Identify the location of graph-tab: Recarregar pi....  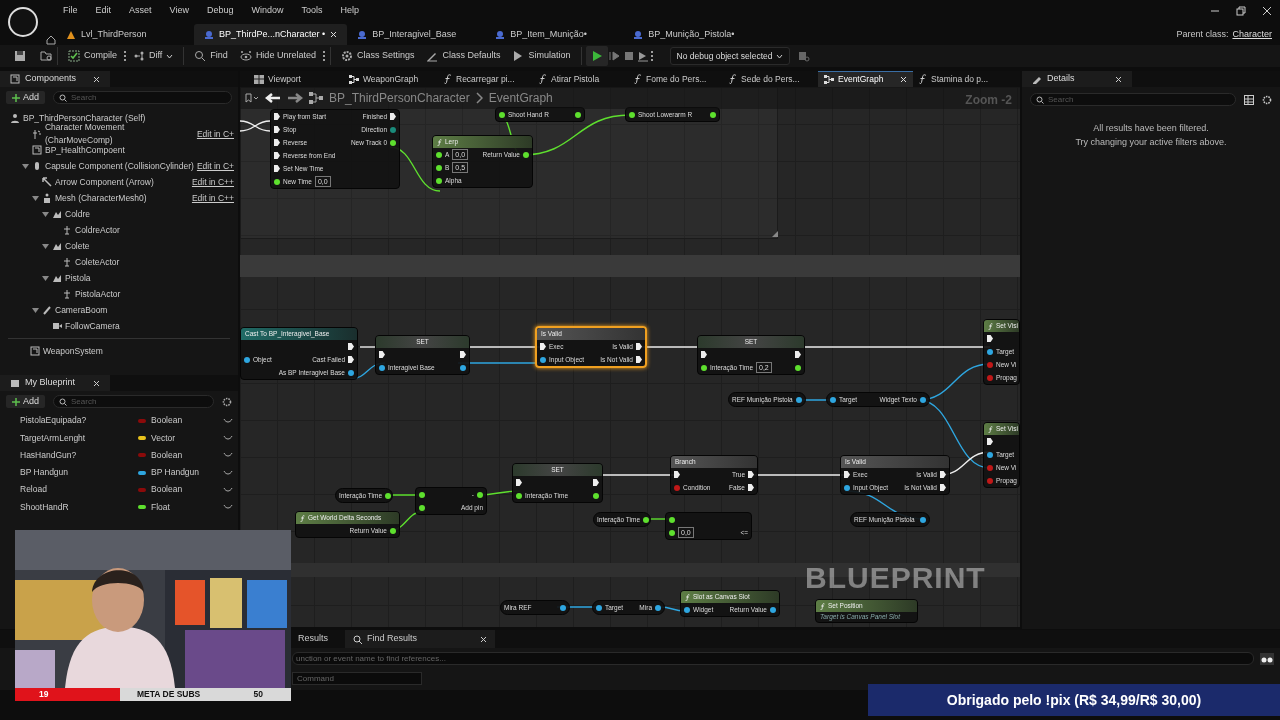
(485, 79).